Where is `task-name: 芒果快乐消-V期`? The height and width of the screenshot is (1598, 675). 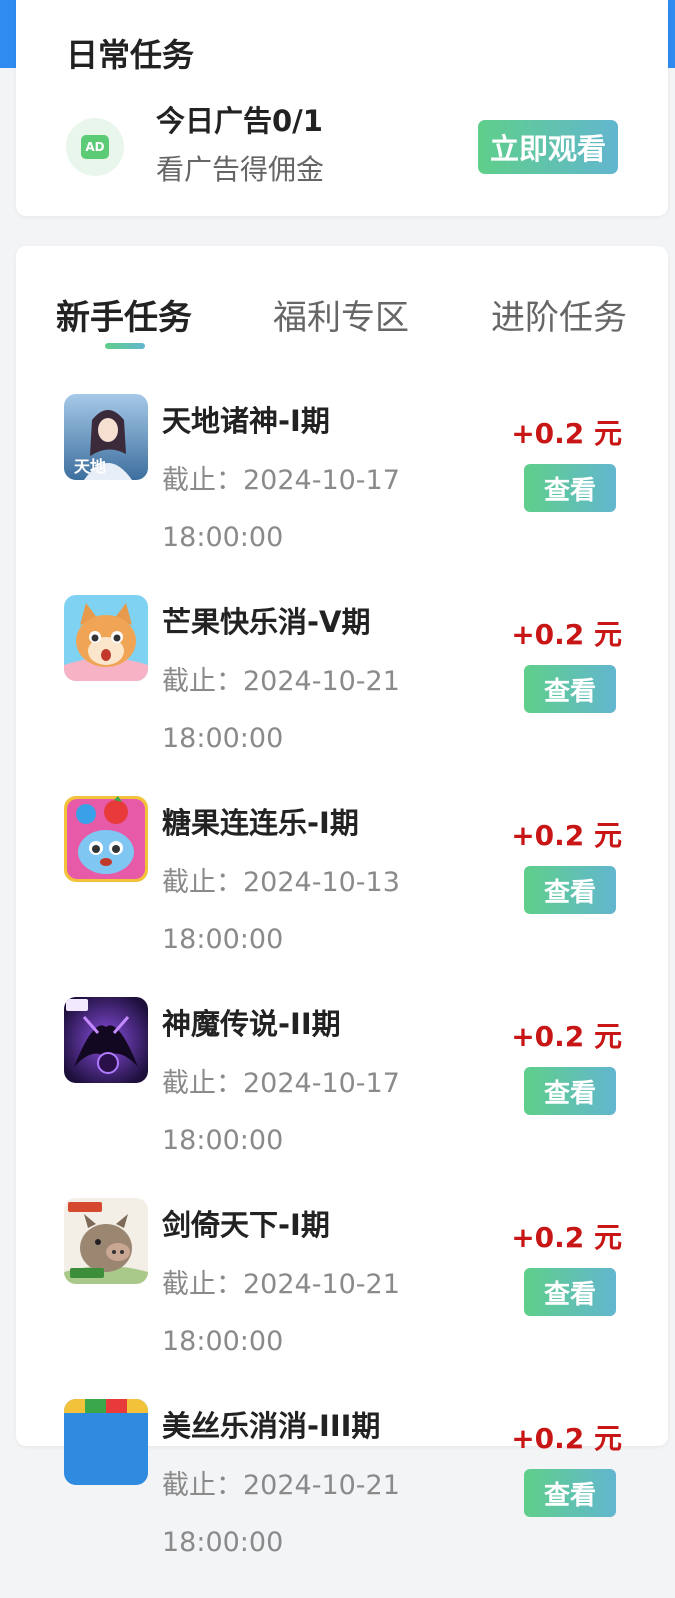 task-name: 芒果快乐消-V期 is located at coordinates (266, 622).